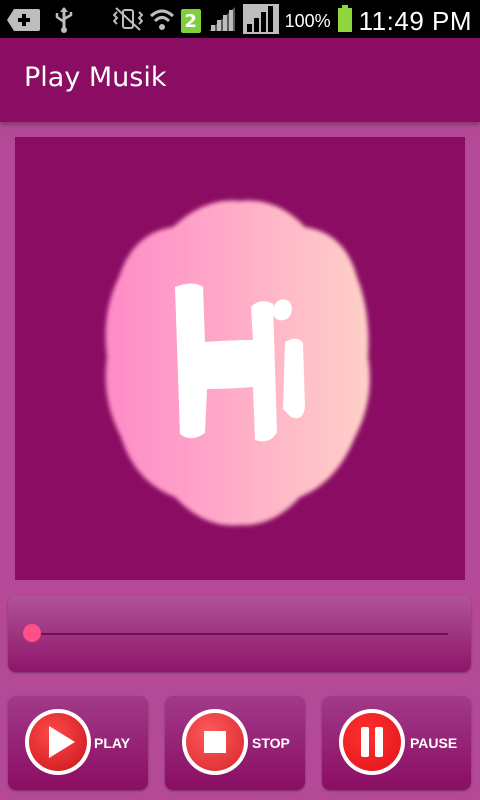  I want to click on pause-icon, so click(372, 742).